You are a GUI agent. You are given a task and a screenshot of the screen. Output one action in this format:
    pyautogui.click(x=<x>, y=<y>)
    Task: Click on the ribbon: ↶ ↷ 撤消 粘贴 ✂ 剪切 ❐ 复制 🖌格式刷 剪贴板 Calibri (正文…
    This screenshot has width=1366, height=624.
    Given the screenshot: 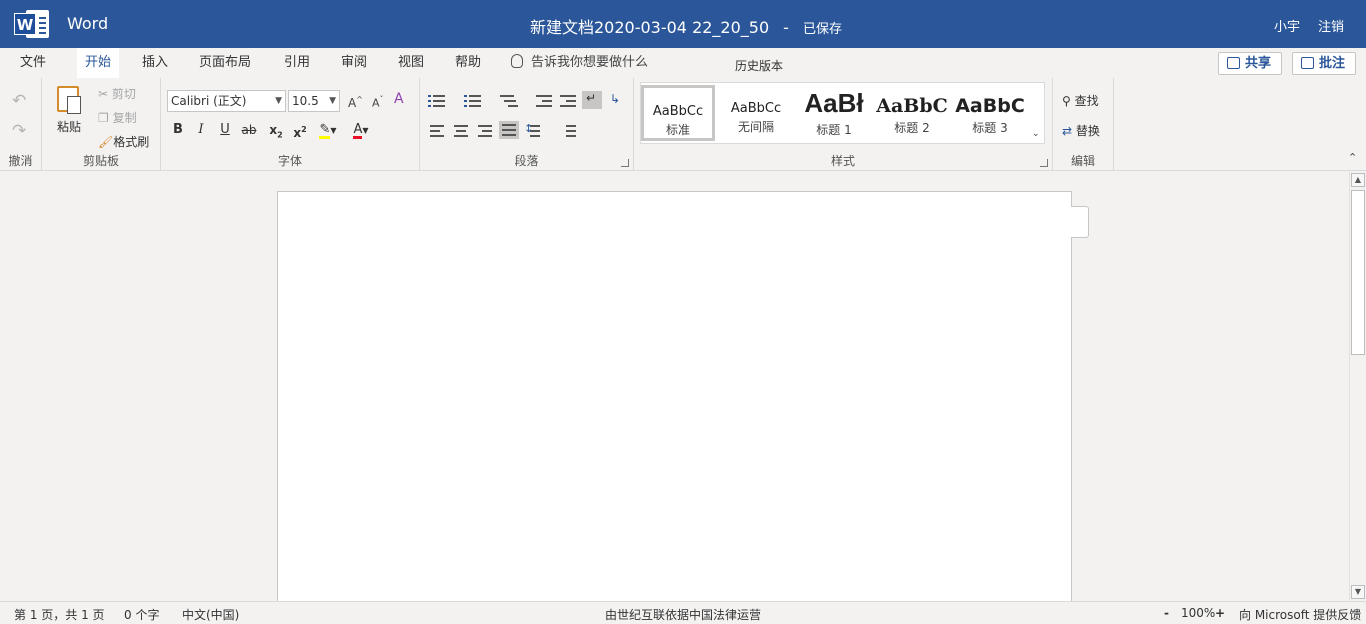 What is the action you would take?
    pyautogui.click(x=683, y=124)
    